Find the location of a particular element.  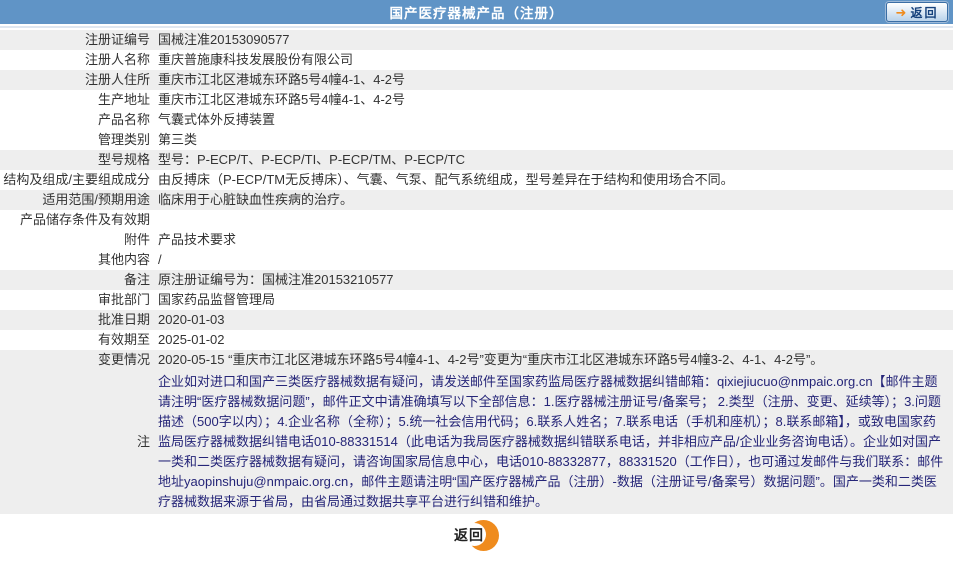

page-title: 国产医疗器械产品（注册） is located at coordinates (476, 13).